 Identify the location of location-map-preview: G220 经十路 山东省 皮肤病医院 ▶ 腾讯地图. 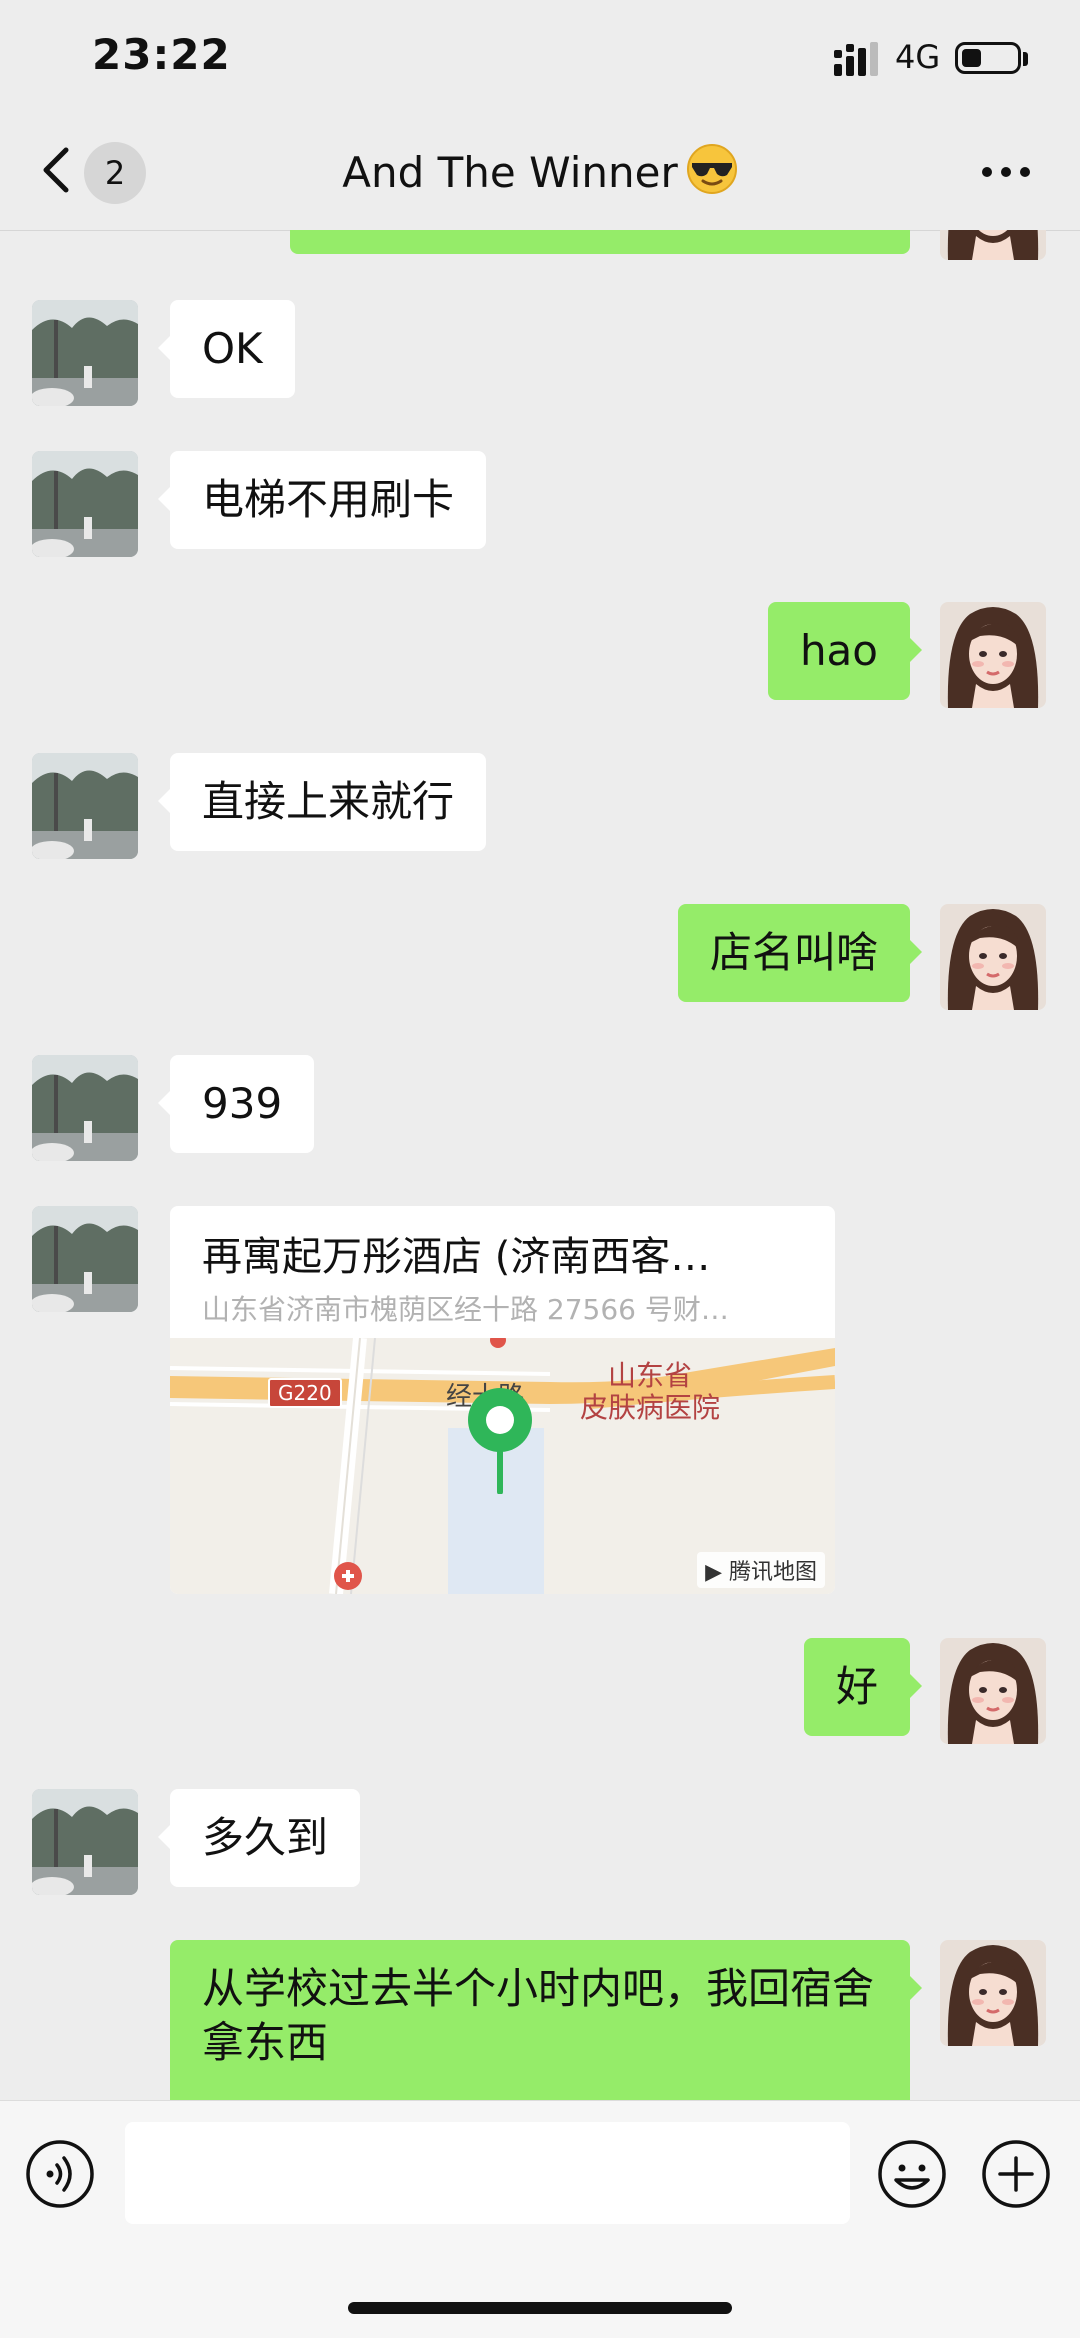
(502, 1463).